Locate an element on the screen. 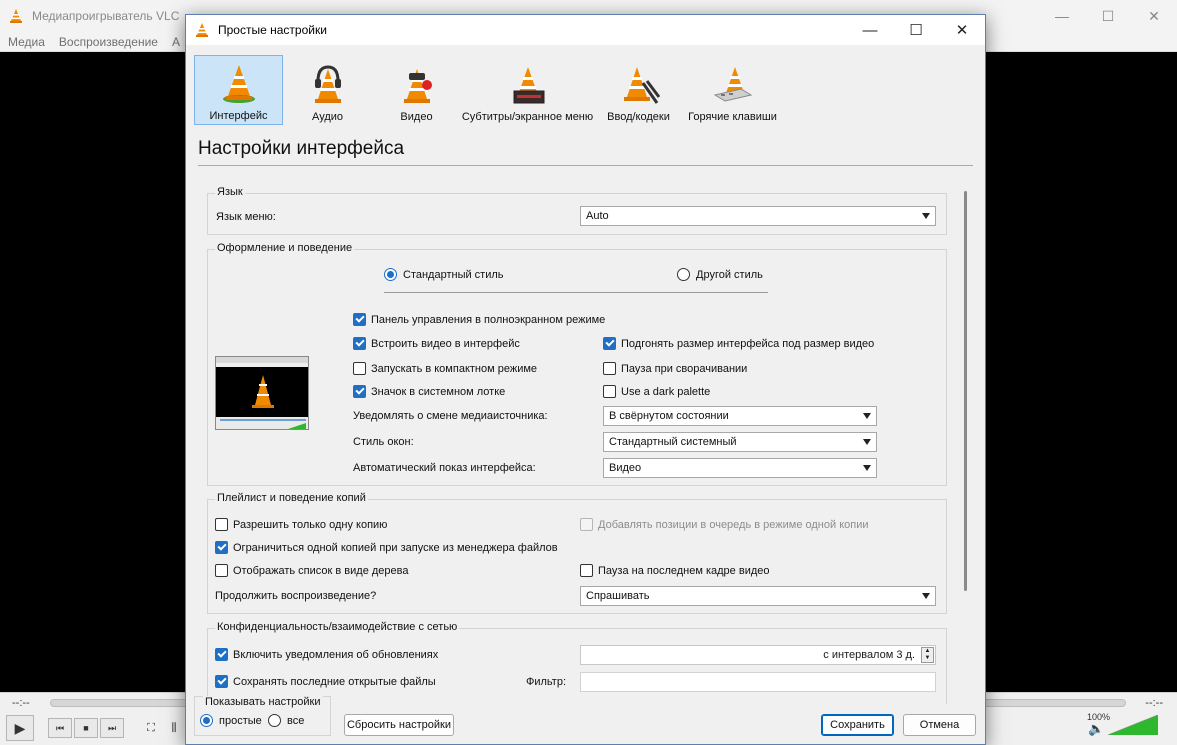  update-interval-value: с интервалом 3 д. is located at coordinates (869, 655).